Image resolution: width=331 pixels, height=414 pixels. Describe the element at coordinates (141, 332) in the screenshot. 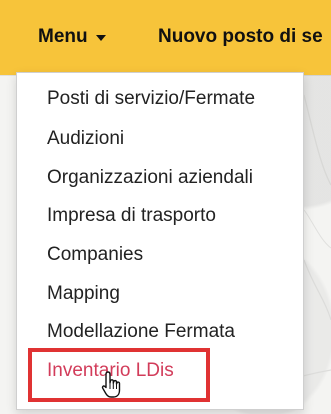

I see `menu-item-stop-modeling: Modellazione Fermata` at that location.